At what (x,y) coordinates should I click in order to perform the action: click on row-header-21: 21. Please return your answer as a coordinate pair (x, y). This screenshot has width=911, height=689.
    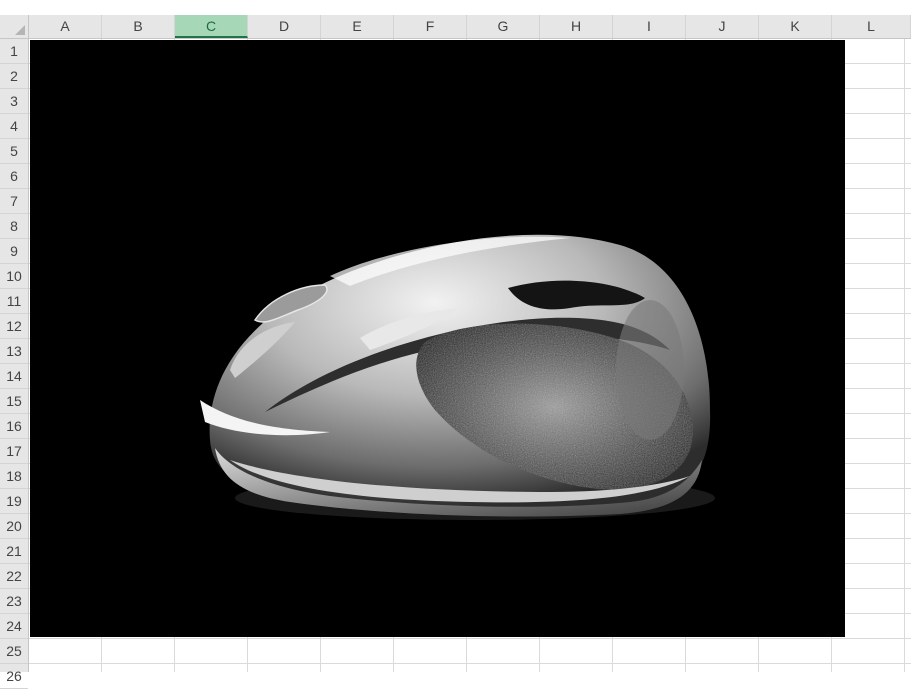
    Looking at the image, I should click on (14, 551).